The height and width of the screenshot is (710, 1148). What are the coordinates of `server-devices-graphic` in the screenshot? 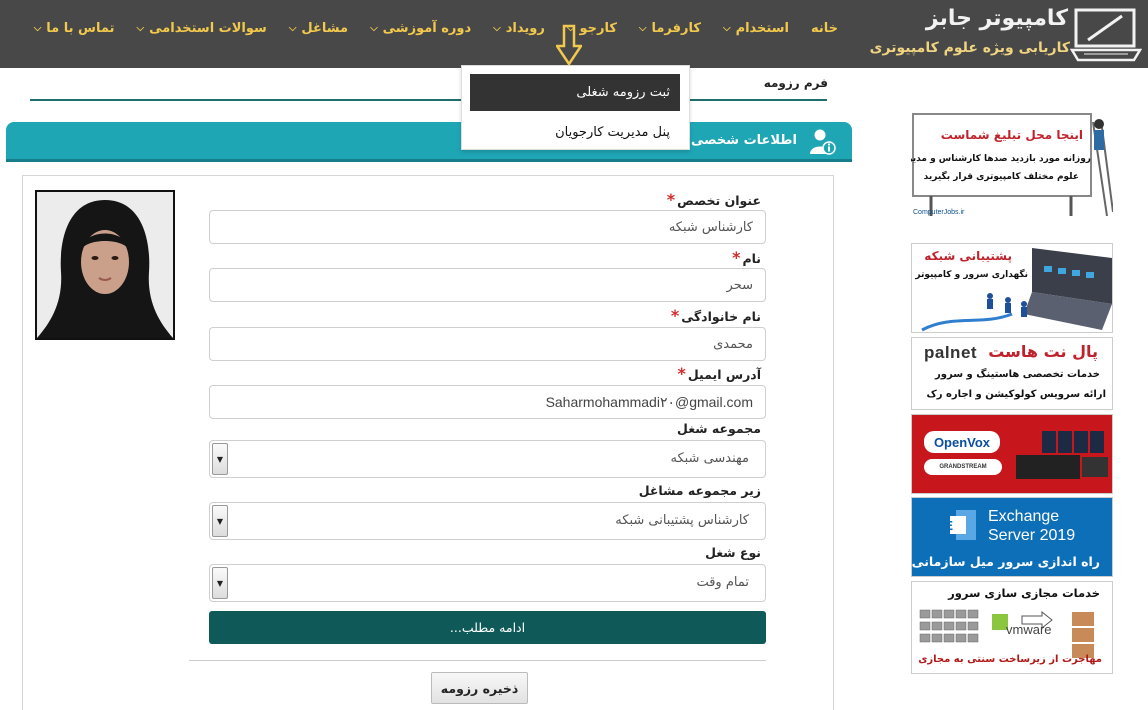 It's located at (1062, 455).